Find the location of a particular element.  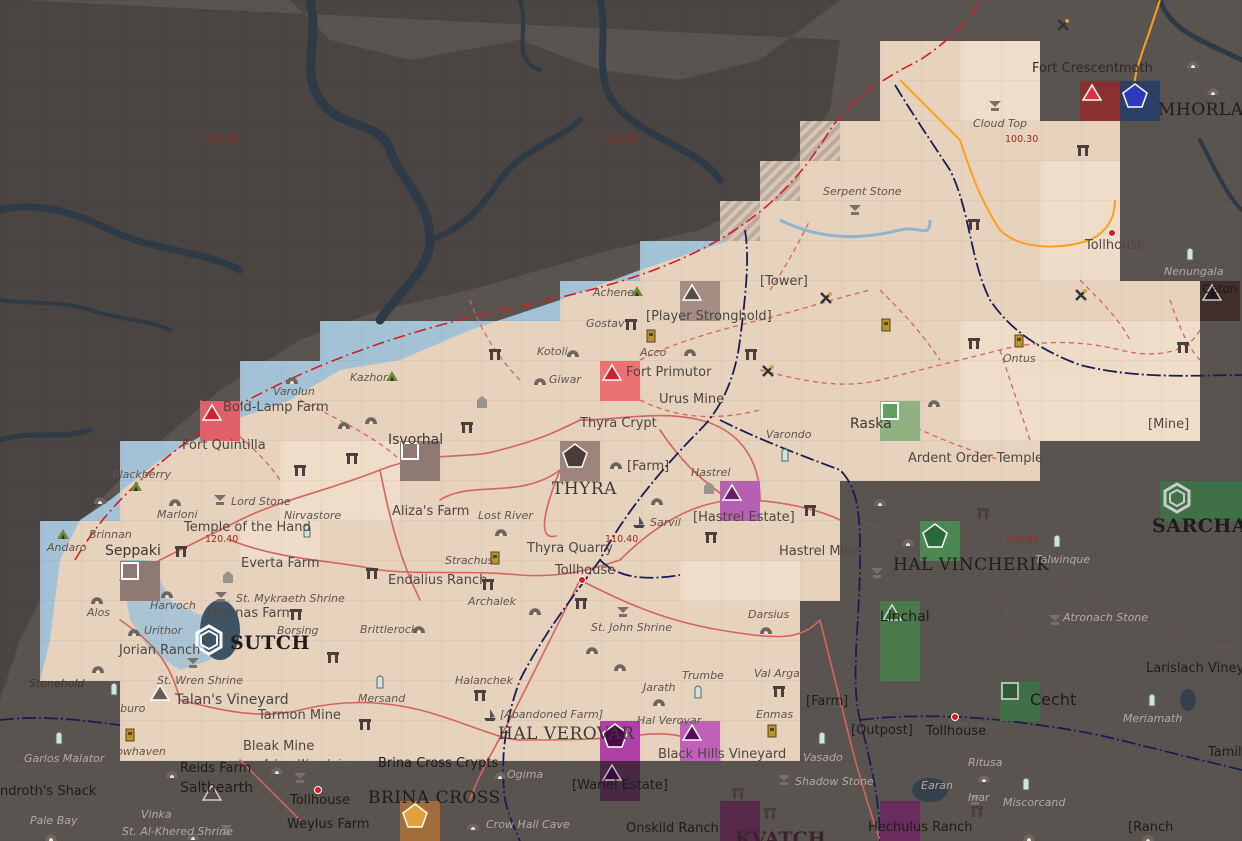

settlement-label-sarchal: SARCHAL is located at coordinates (1197, 526).